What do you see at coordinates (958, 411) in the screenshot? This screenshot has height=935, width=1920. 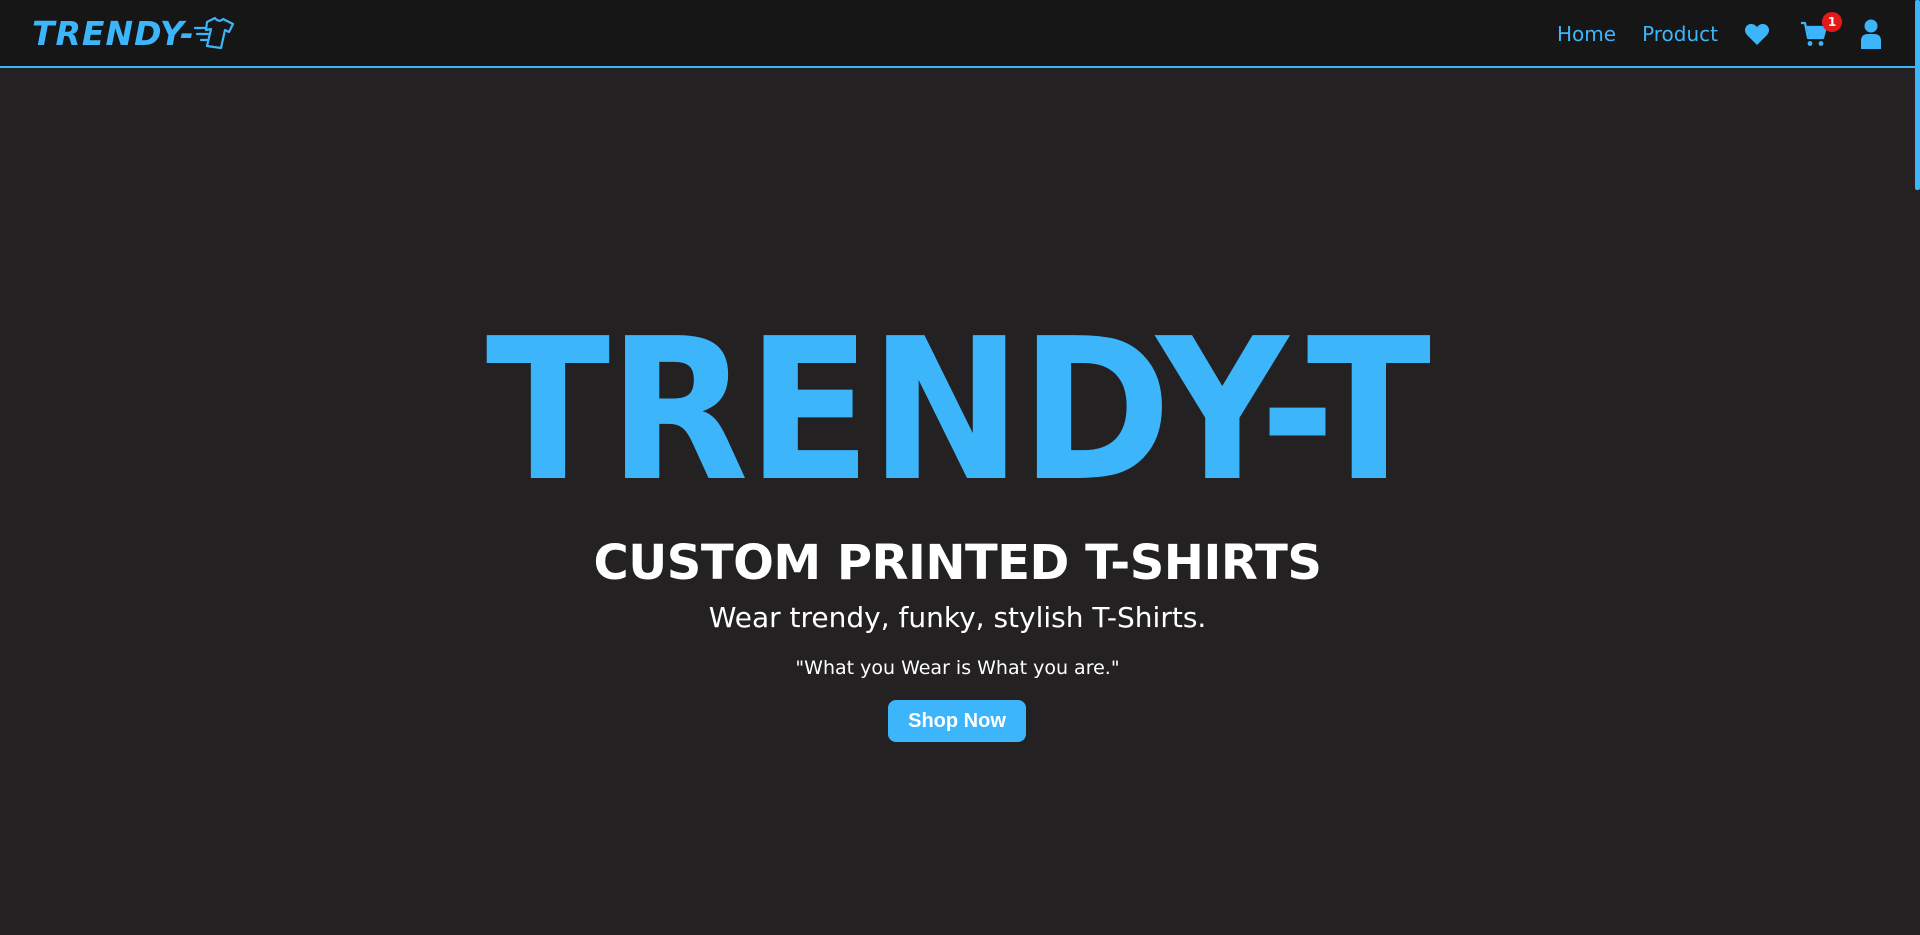 I see `hero-title: TRENDY-T` at bounding box center [958, 411].